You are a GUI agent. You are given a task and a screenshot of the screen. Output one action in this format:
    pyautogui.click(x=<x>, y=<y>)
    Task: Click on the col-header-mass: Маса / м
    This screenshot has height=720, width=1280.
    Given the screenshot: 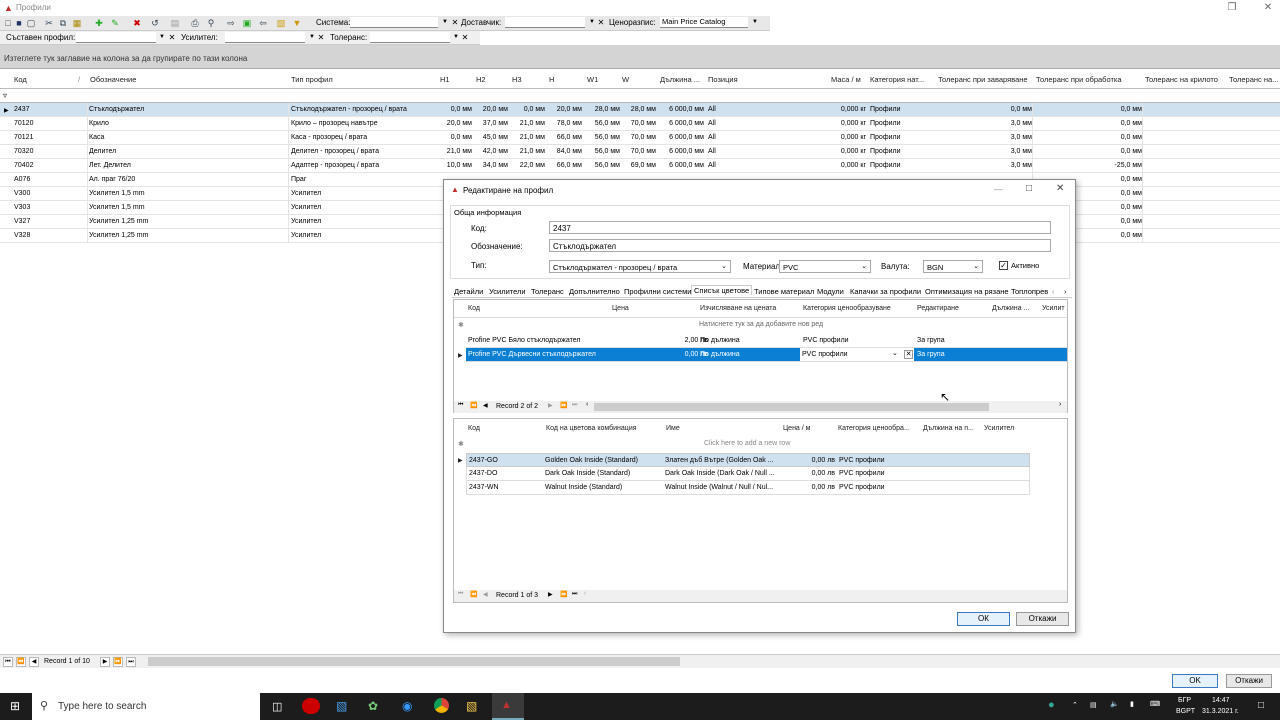 What is the action you would take?
    pyautogui.click(x=846, y=79)
    